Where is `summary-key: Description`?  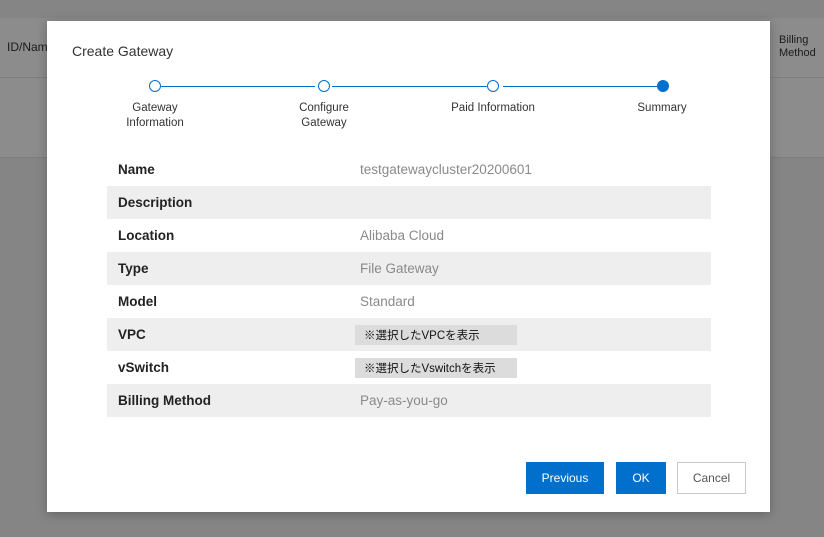 summary-key: Description is located at coordinates (155, 202).